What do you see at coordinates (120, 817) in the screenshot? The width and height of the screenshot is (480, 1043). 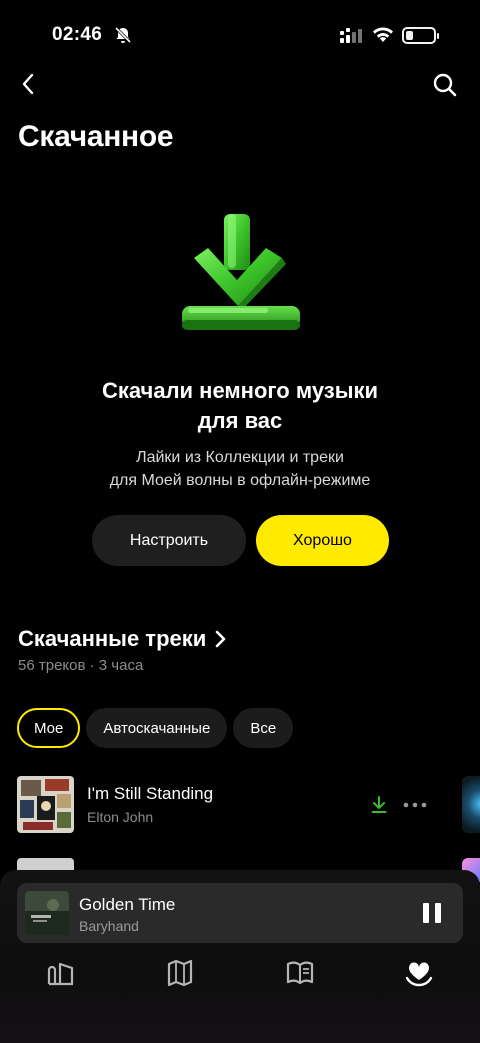 I see `track-artist: Elton John` at bounding box center [120, 817].